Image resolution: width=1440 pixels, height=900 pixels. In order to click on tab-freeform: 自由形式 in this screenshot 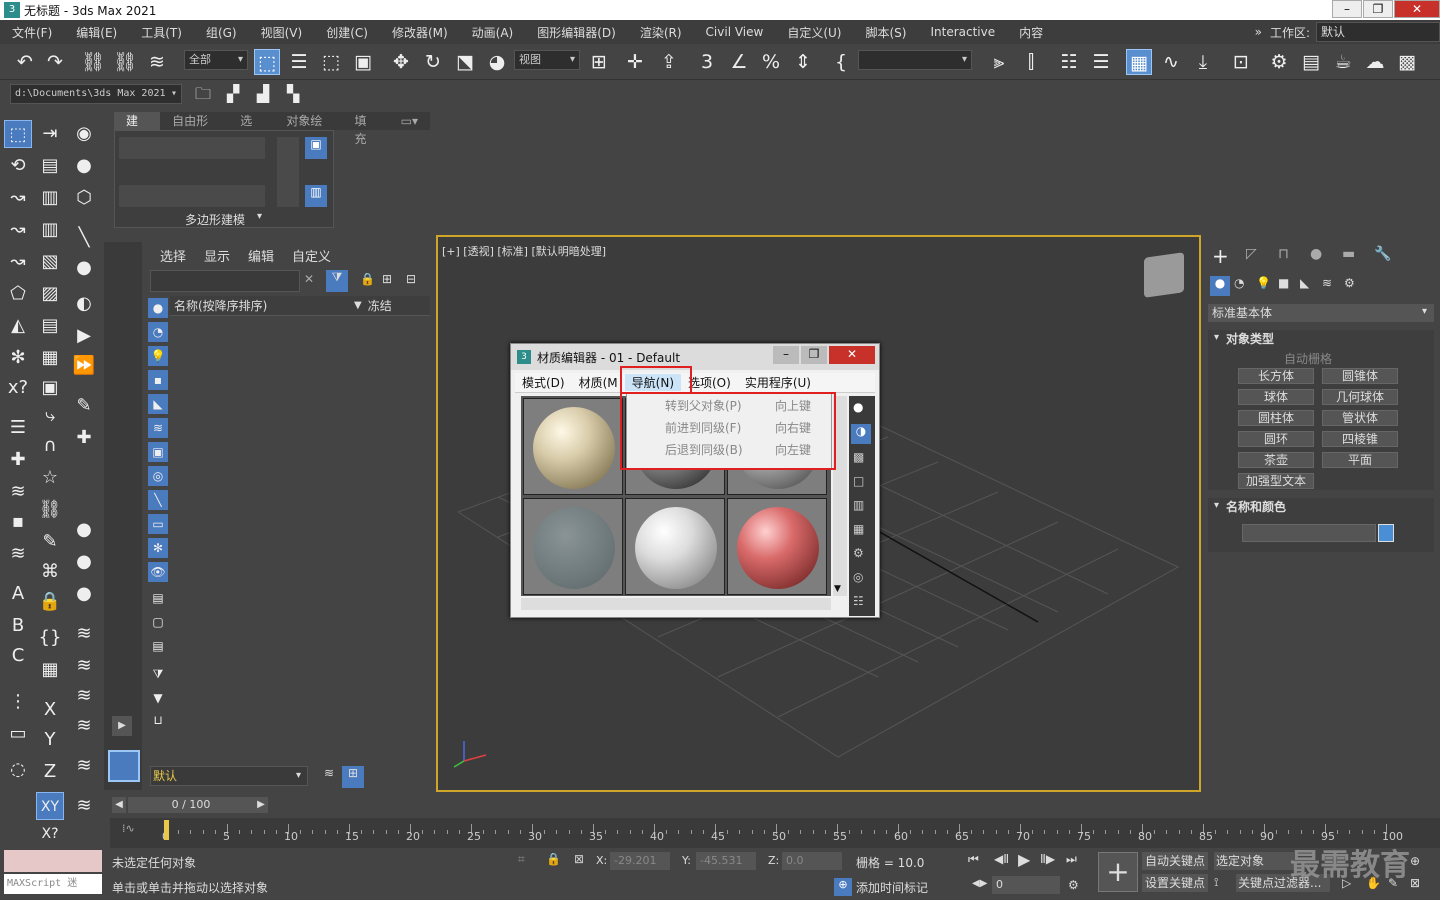, I will do `click(194, 129)`.